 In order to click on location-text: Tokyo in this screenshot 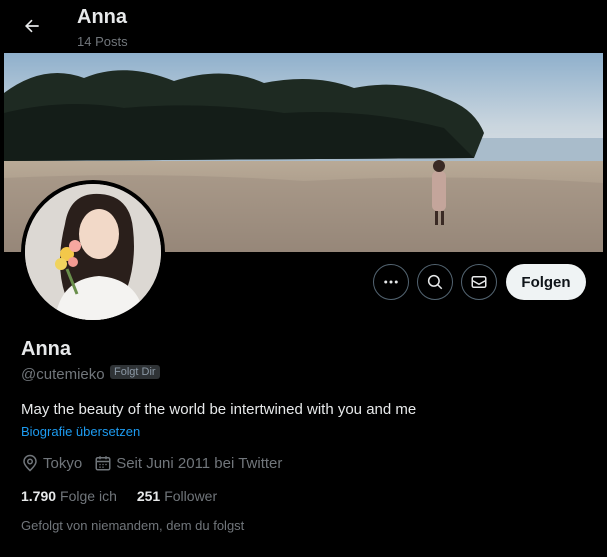, I will do `click(63, 463)`.